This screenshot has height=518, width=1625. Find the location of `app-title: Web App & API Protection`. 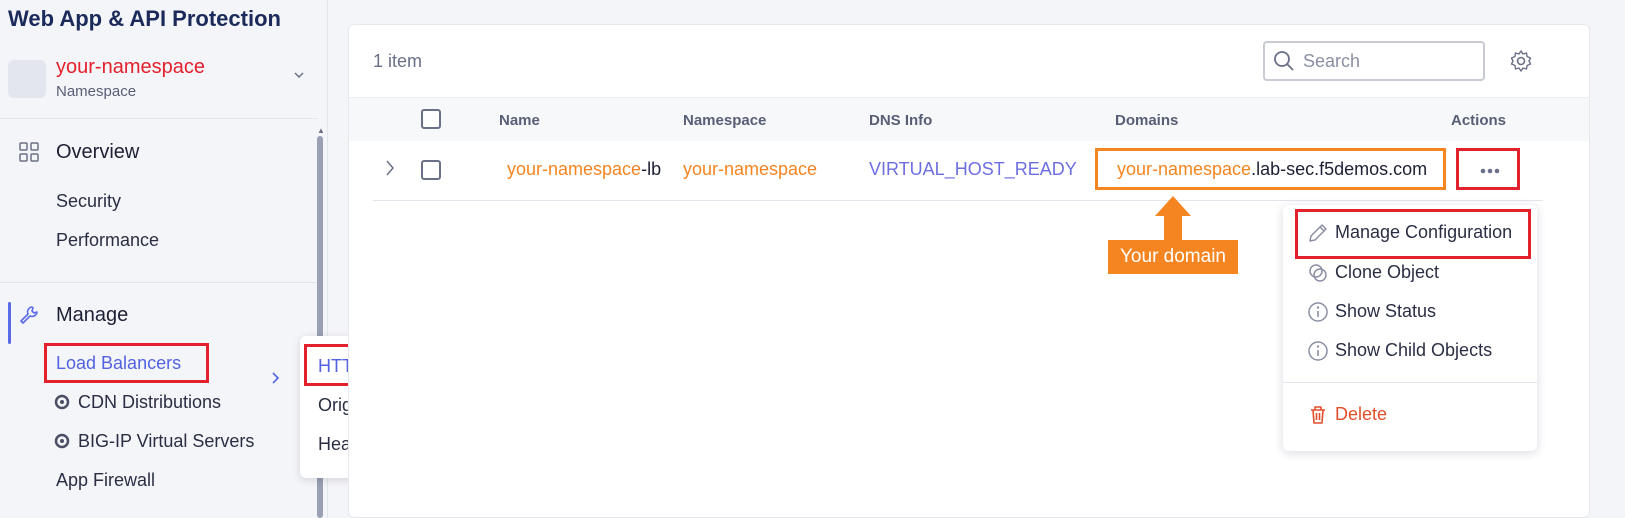

app-title: Web App & API Protection is located at coordinates (144, 18).